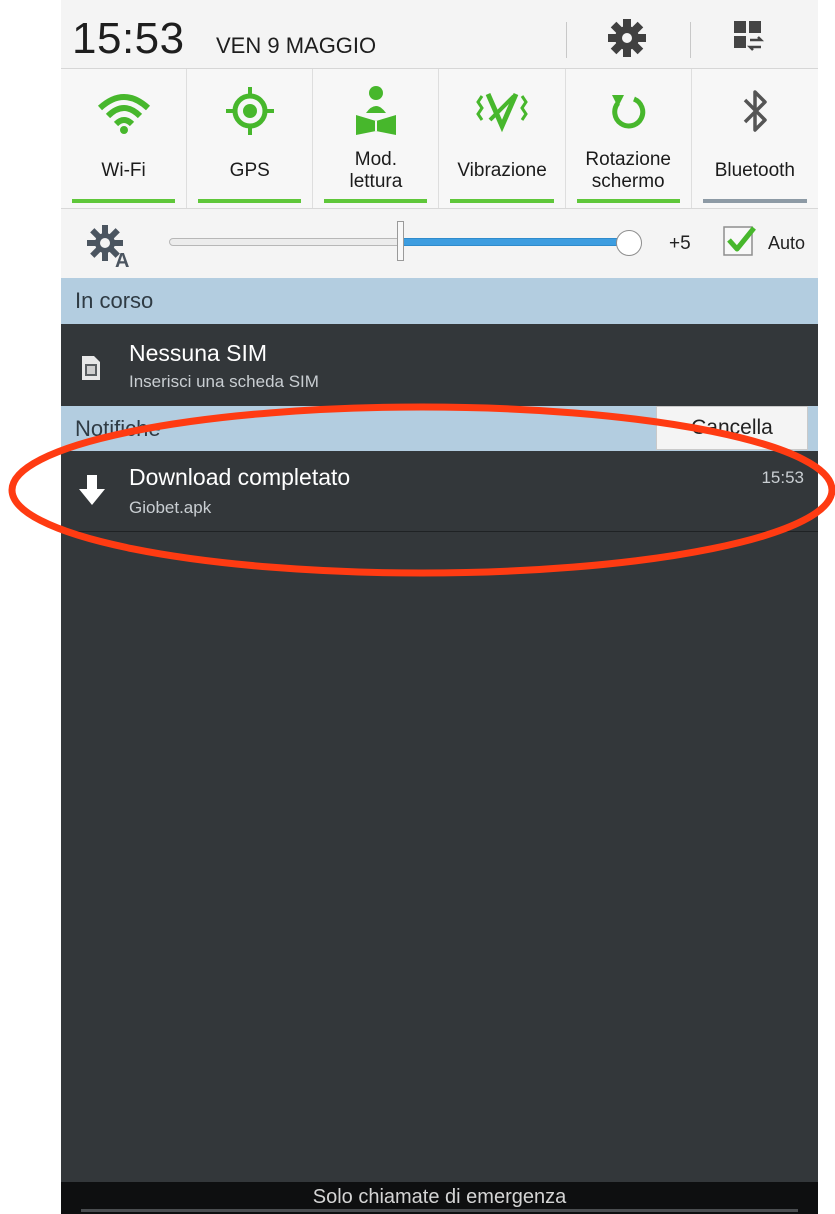 This screenshot has height=1214, width=835. What do you see at coordinates (376, 138) in the screenshot?
I see `toggle-reading-mode: Mod. lettura` at bounding box center [376, 138].